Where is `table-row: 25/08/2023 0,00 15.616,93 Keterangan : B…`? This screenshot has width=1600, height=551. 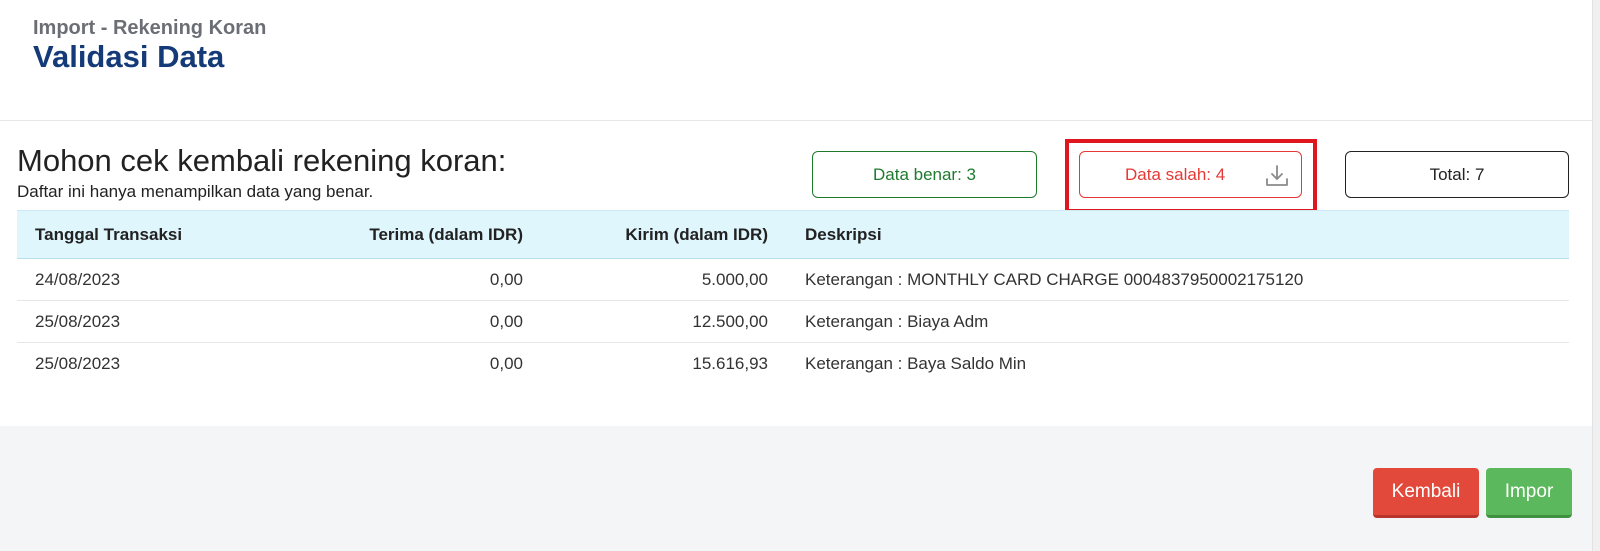 table-row: 25/08/2023 0,00 15.616,93 Keterangan : B… is located at coordinates (793, 364).